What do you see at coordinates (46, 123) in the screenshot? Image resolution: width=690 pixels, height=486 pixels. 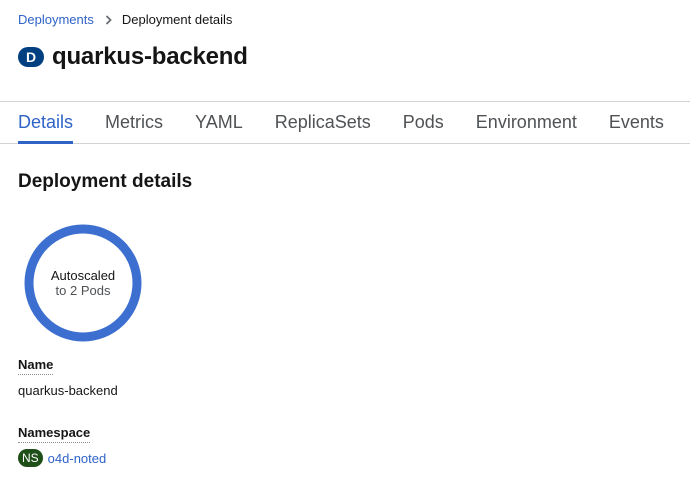 I see `tab-details: Details` at bounding box center [46, 123].